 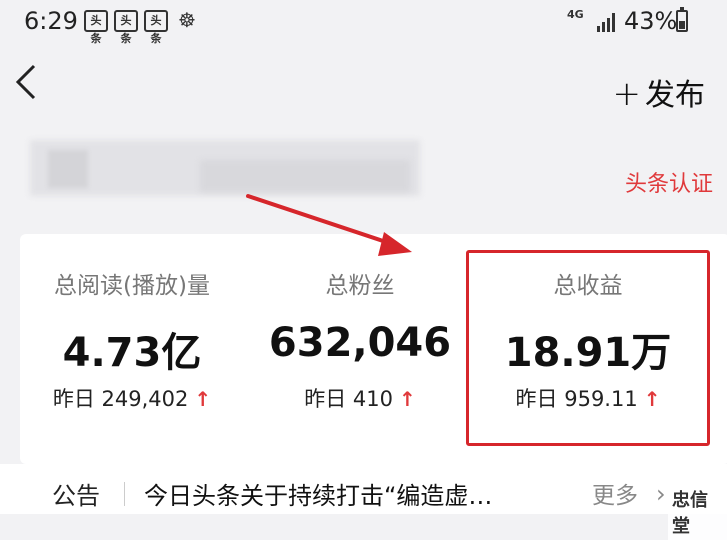 What do you see at coordinates (28, 82) in the screenshot?
I see `back-arrow-icon` at bounding box center [28, 82].